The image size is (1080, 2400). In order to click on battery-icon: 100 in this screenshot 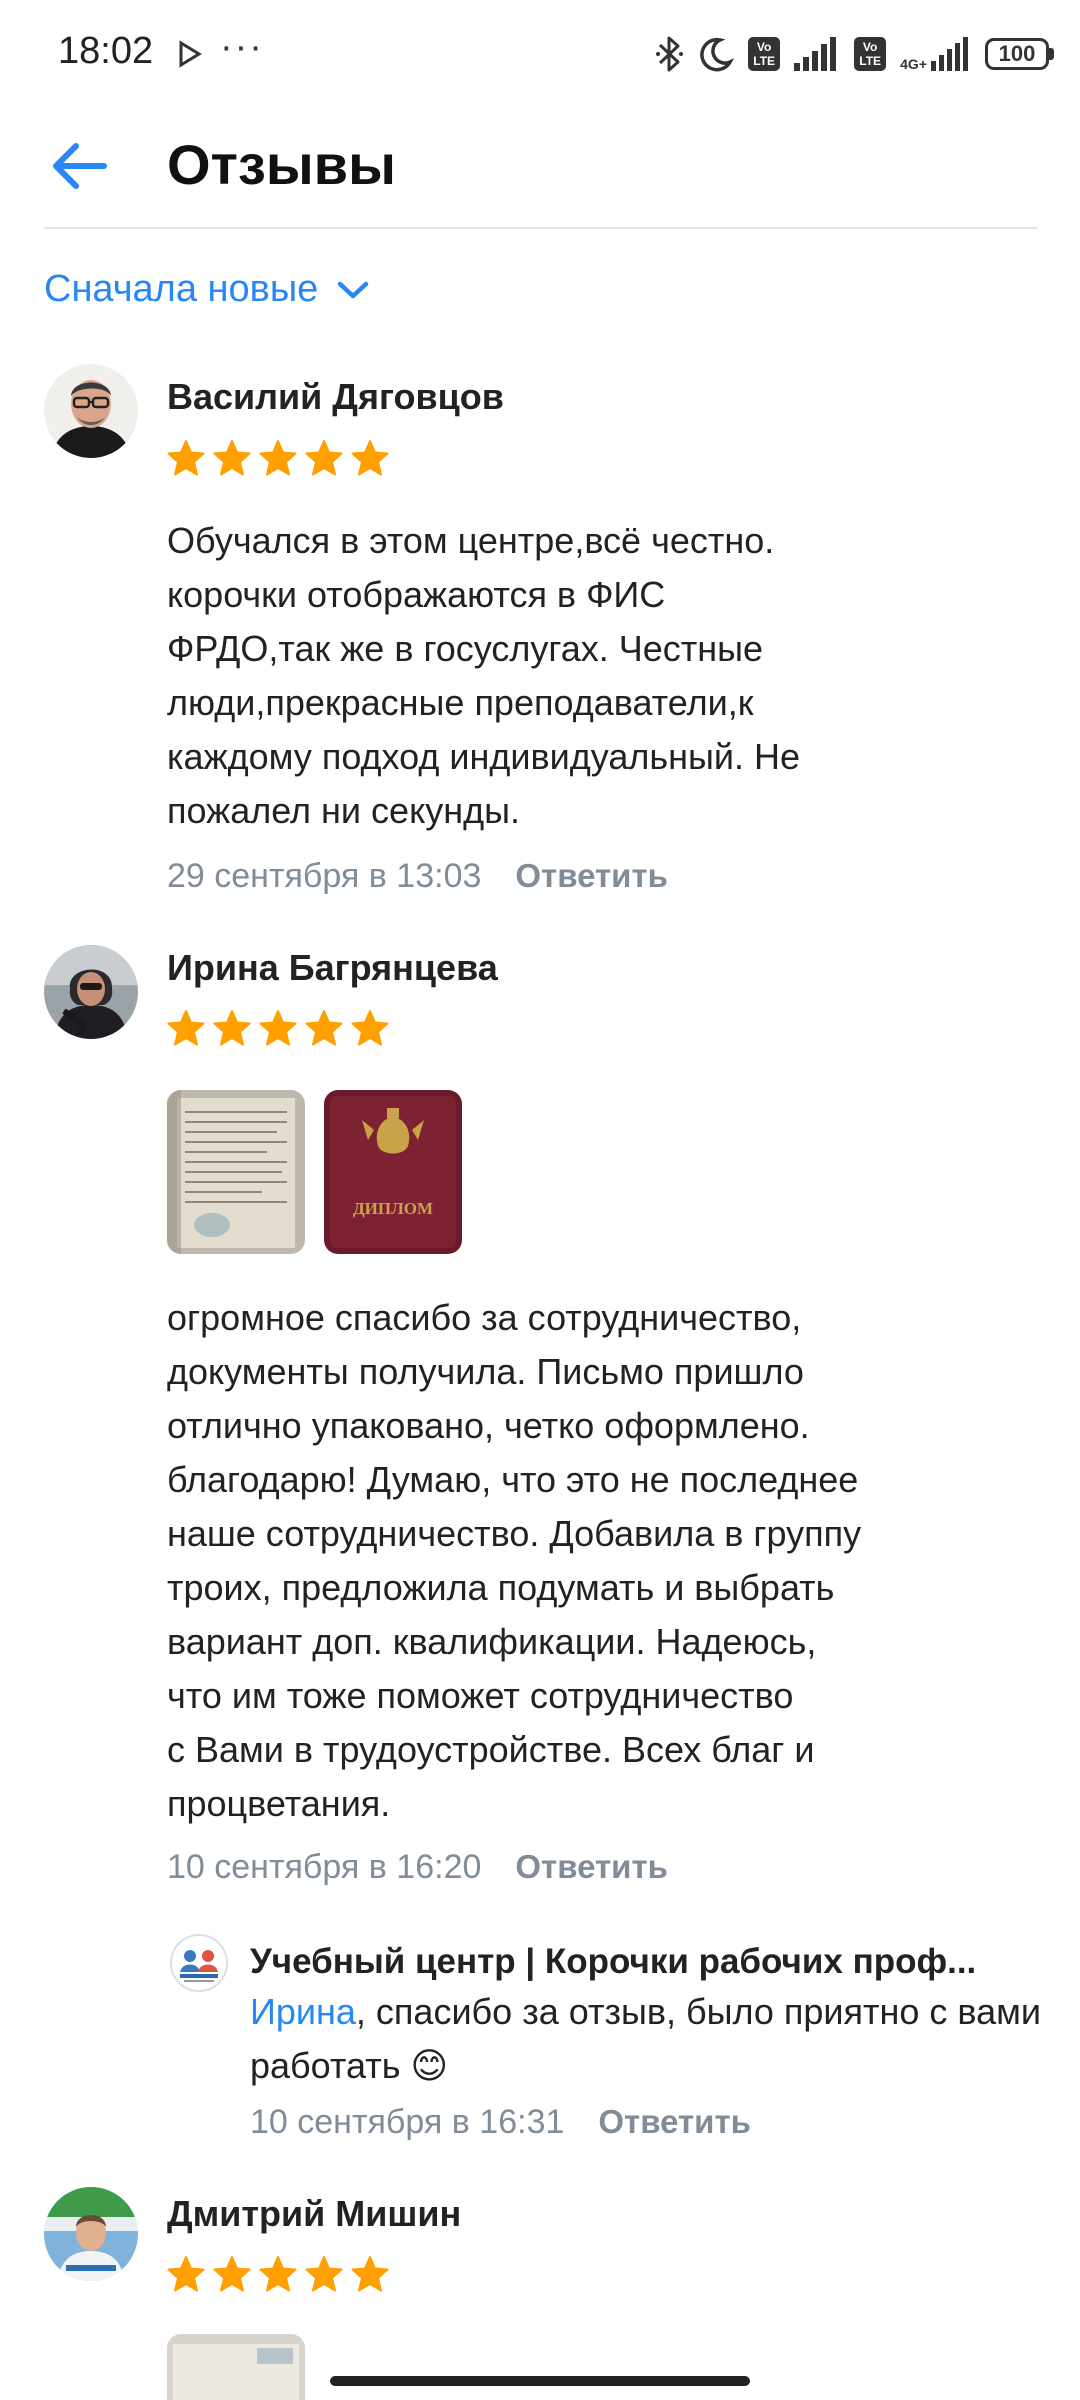, I will do `click(1019, 54)`.